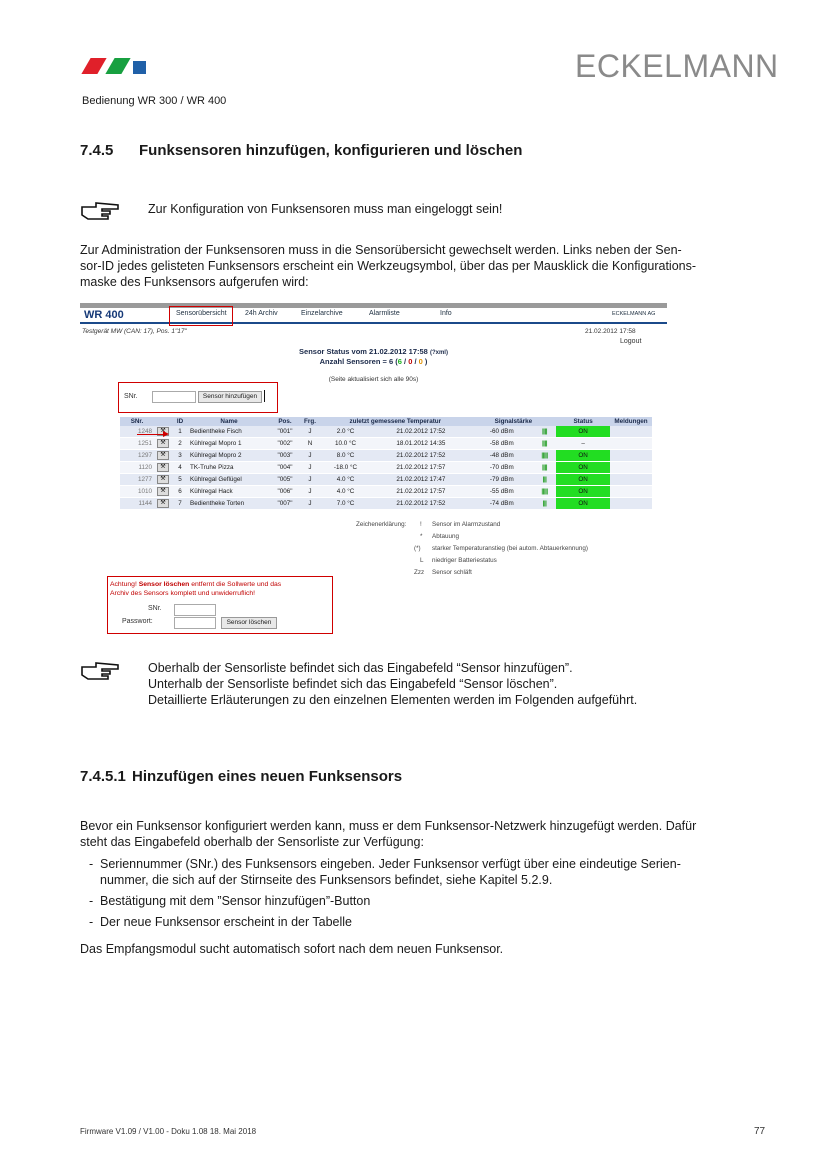  What do you see at coordinates (194, 282) in the screenshot?
I see `intro-line-3: maske des Funksensors aufgerufen wird:` at bounding box center [194, 282].